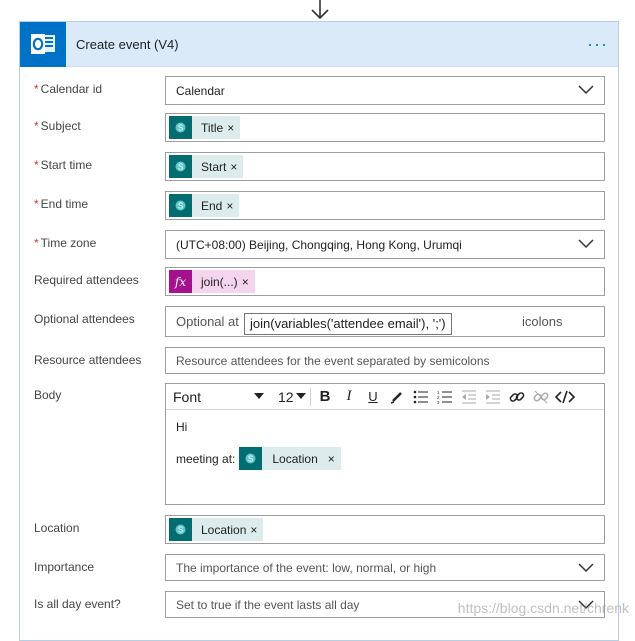  I want to click on expression-tooltip: join(variables('attendee email'), ';'), so click(348, 324).